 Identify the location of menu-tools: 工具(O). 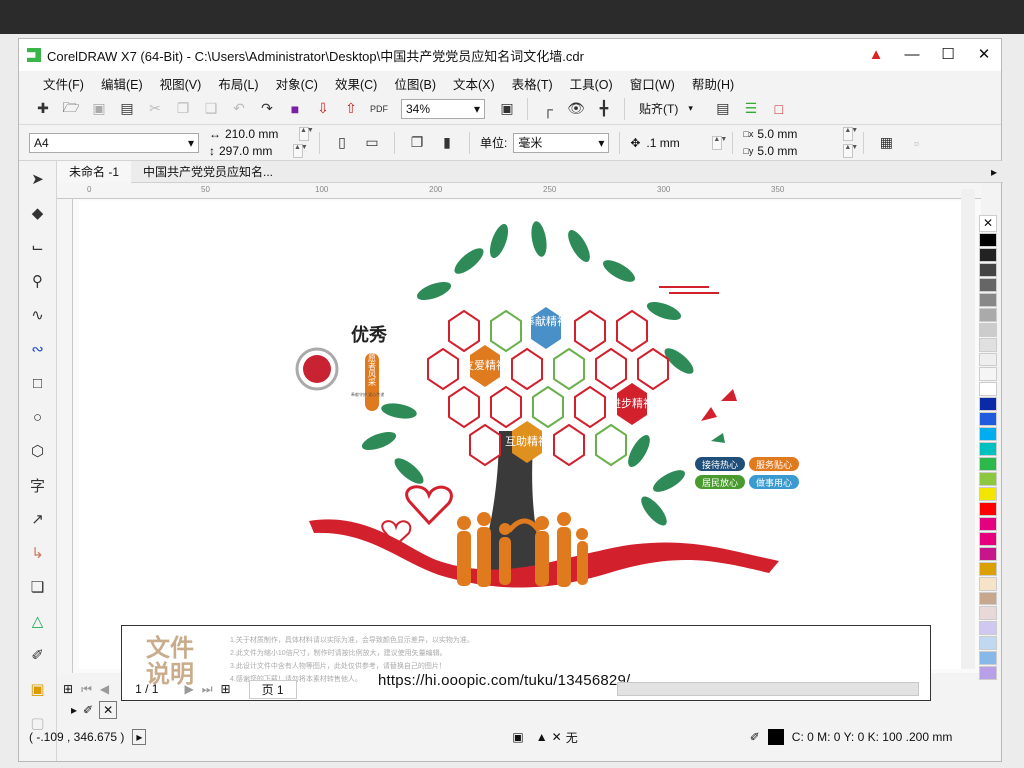
(592, 82).